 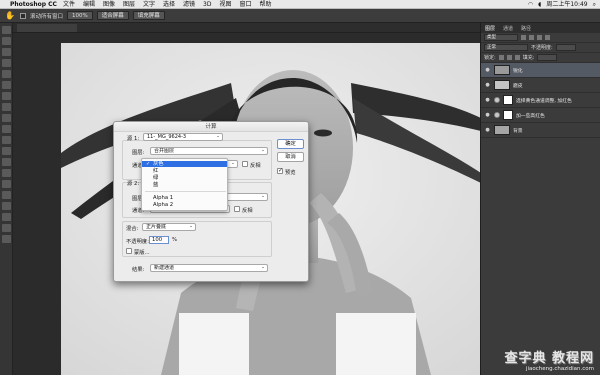 I want to click on menu-item-alpha2: Alpha 2, so click(x=184, y=205).